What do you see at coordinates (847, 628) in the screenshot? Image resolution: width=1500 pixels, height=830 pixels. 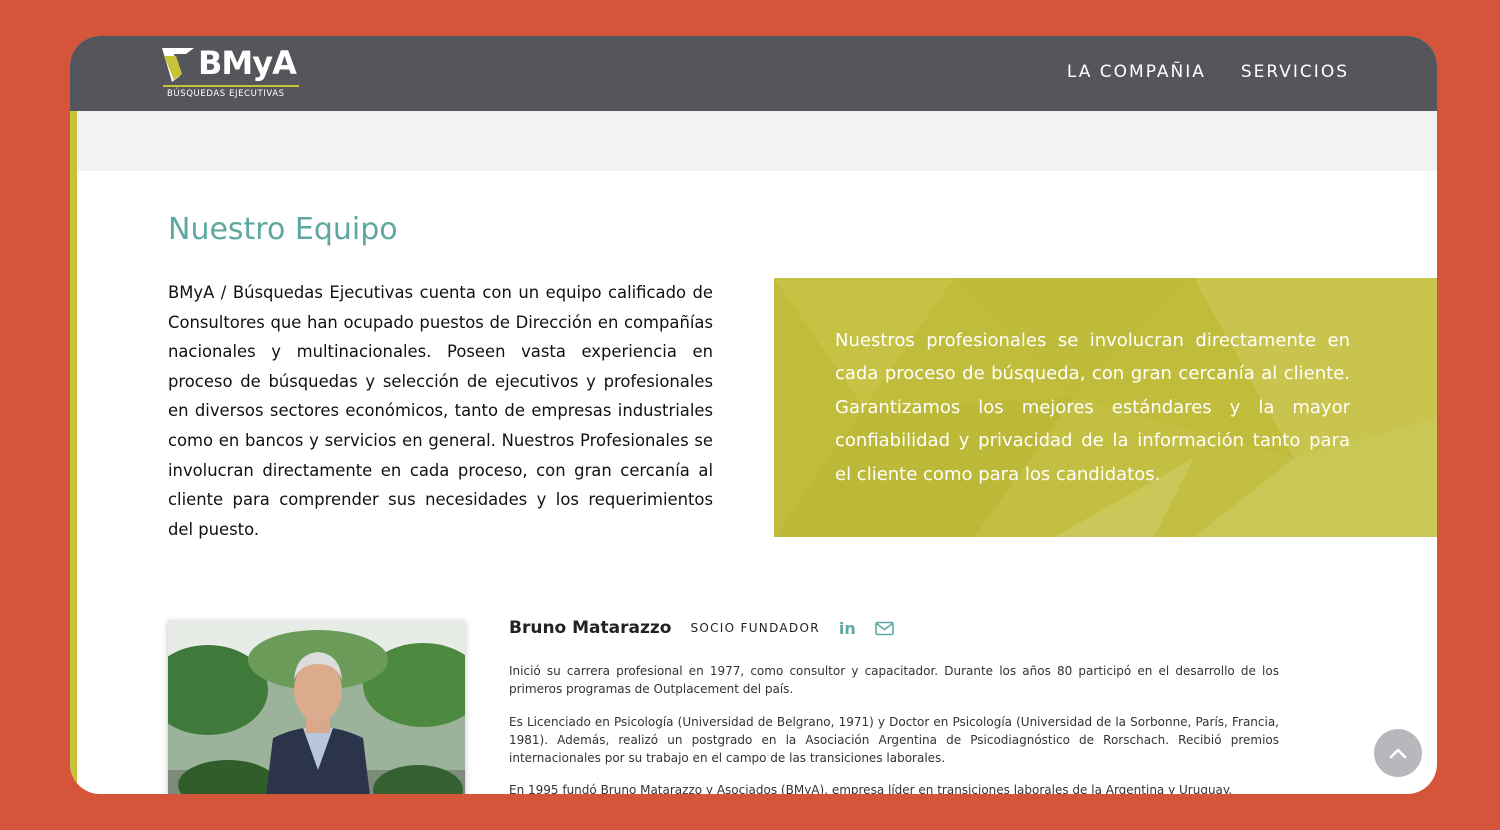 I see `linkedin-icon: in` at bounding box center [847, 628].